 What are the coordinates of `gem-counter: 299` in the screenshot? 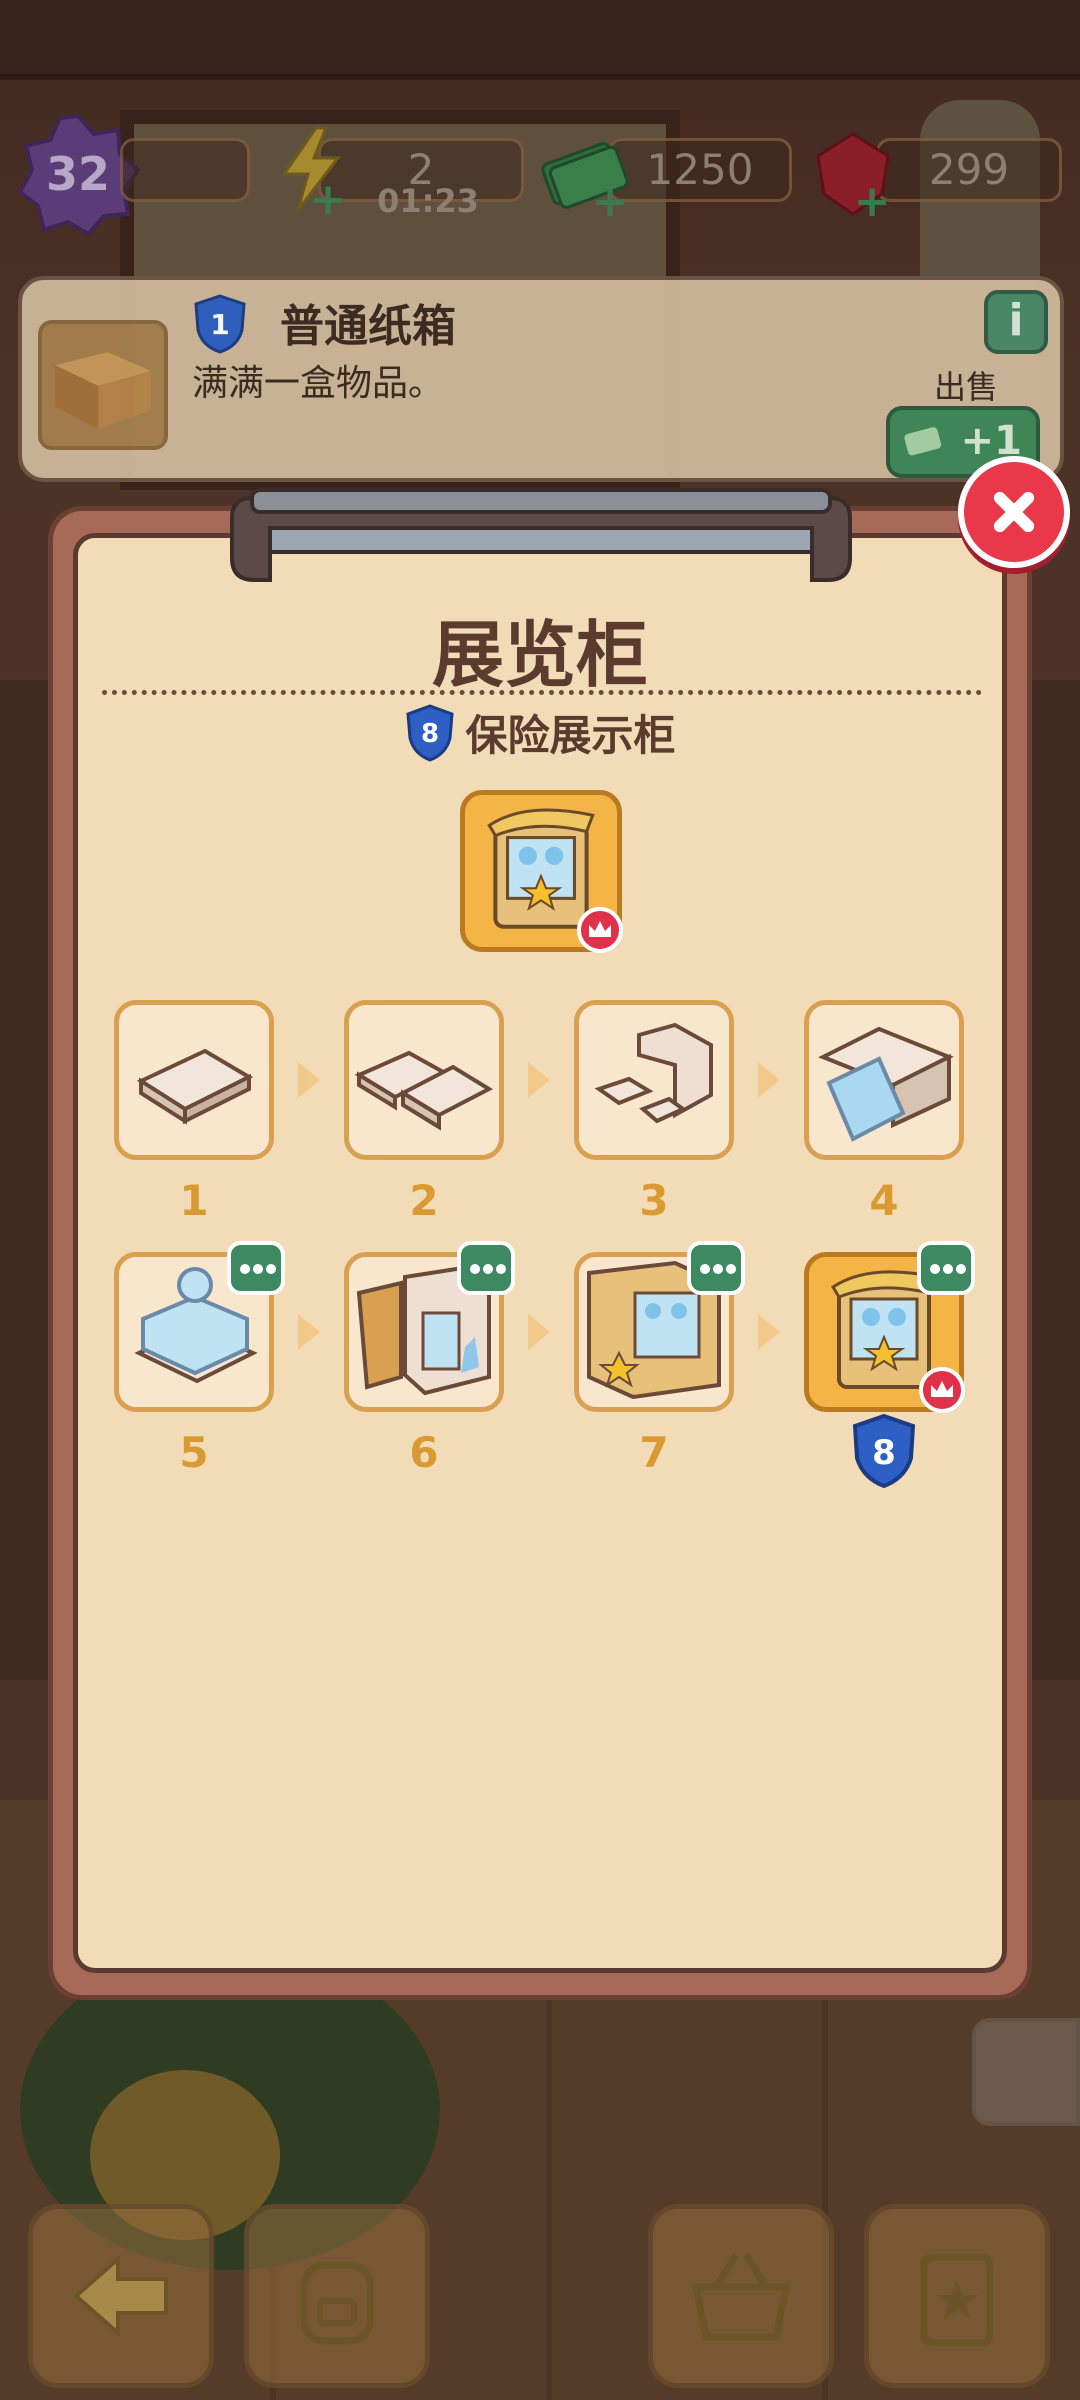 It's located at (969, 170).